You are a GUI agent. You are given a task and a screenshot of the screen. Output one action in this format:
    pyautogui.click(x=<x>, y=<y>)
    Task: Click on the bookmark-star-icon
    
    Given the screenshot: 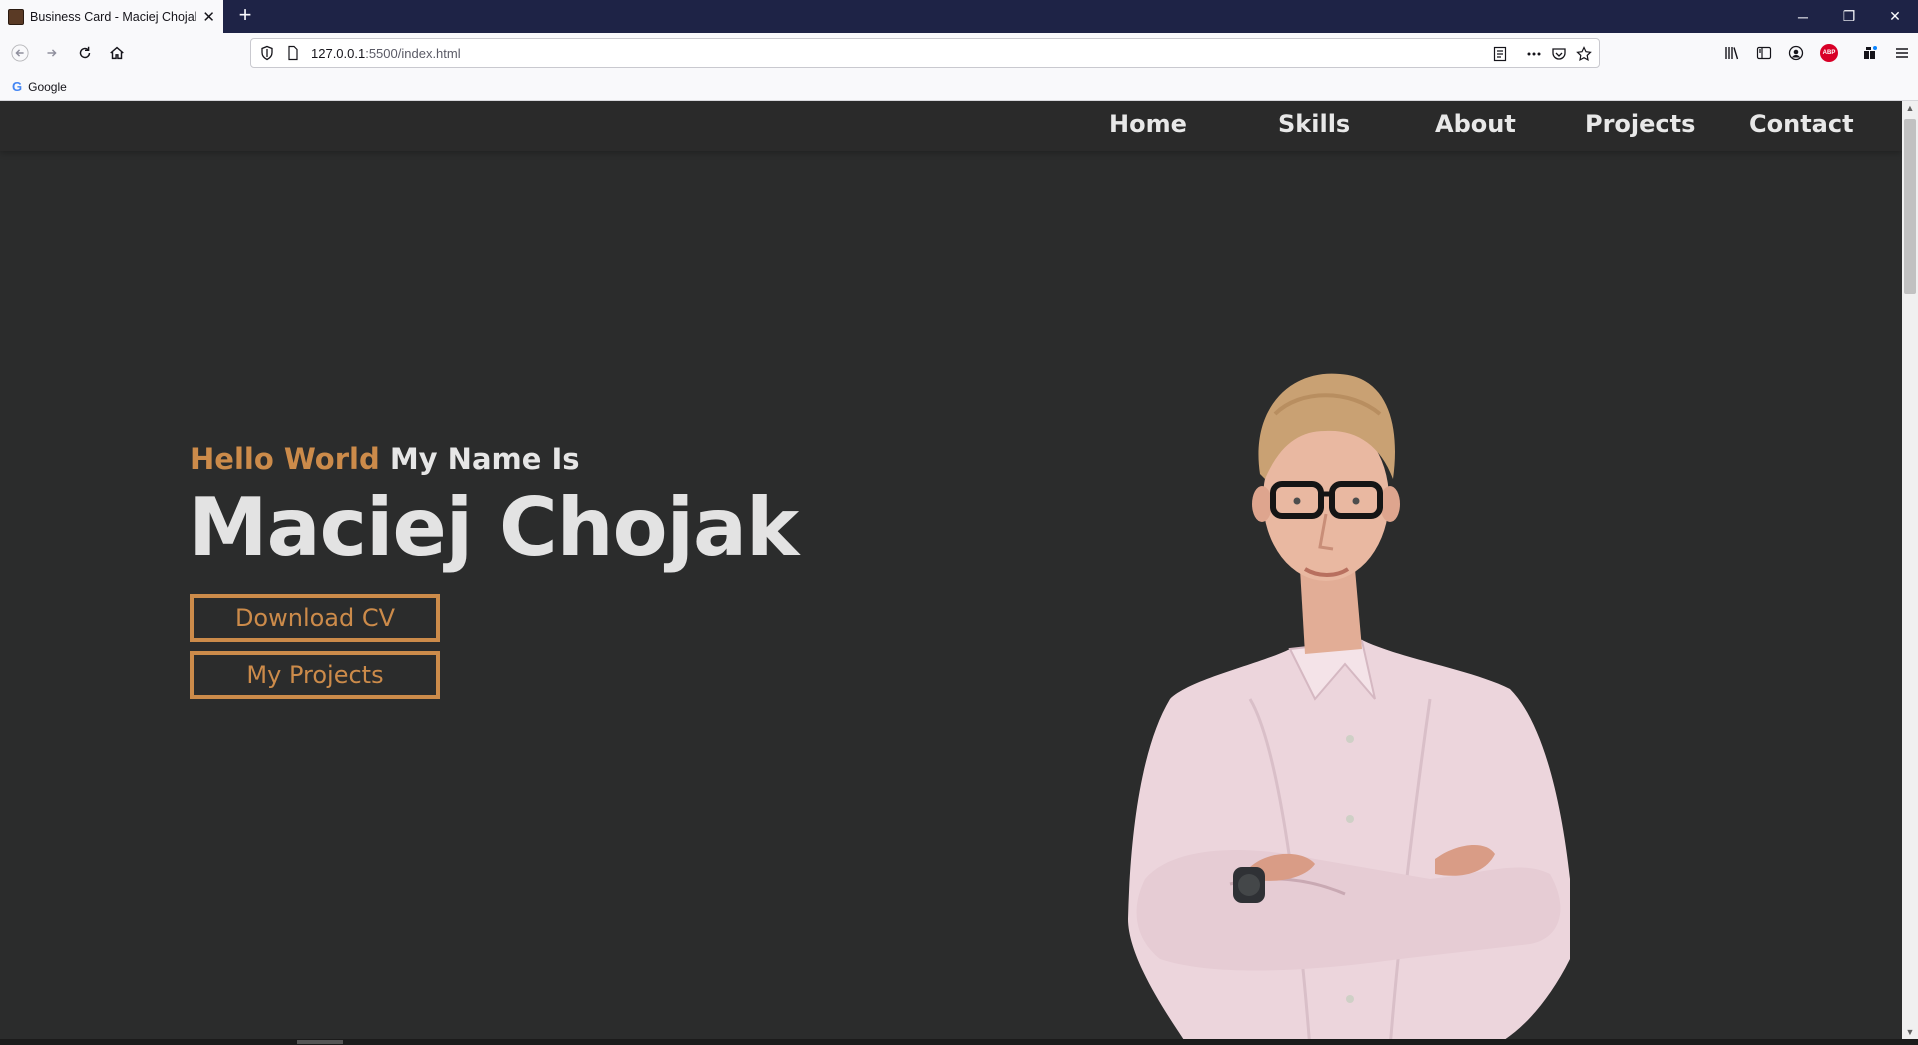 What is the action you would take?
    pyautogui.click(x=1584, y=54)
    